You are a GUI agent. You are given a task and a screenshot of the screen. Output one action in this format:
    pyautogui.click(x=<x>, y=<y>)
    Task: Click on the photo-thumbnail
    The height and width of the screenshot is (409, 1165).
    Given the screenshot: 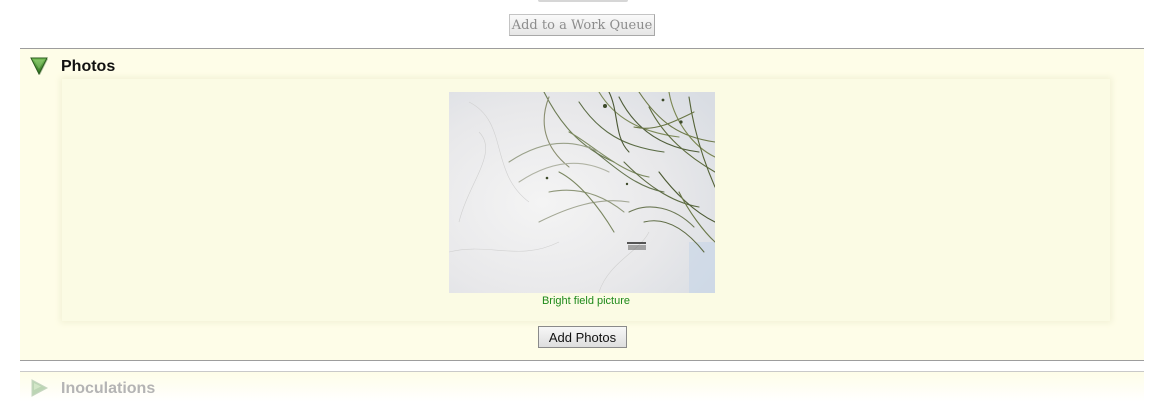 What is the action you would take?
    pyautogui.click(x=582, y=192)
    